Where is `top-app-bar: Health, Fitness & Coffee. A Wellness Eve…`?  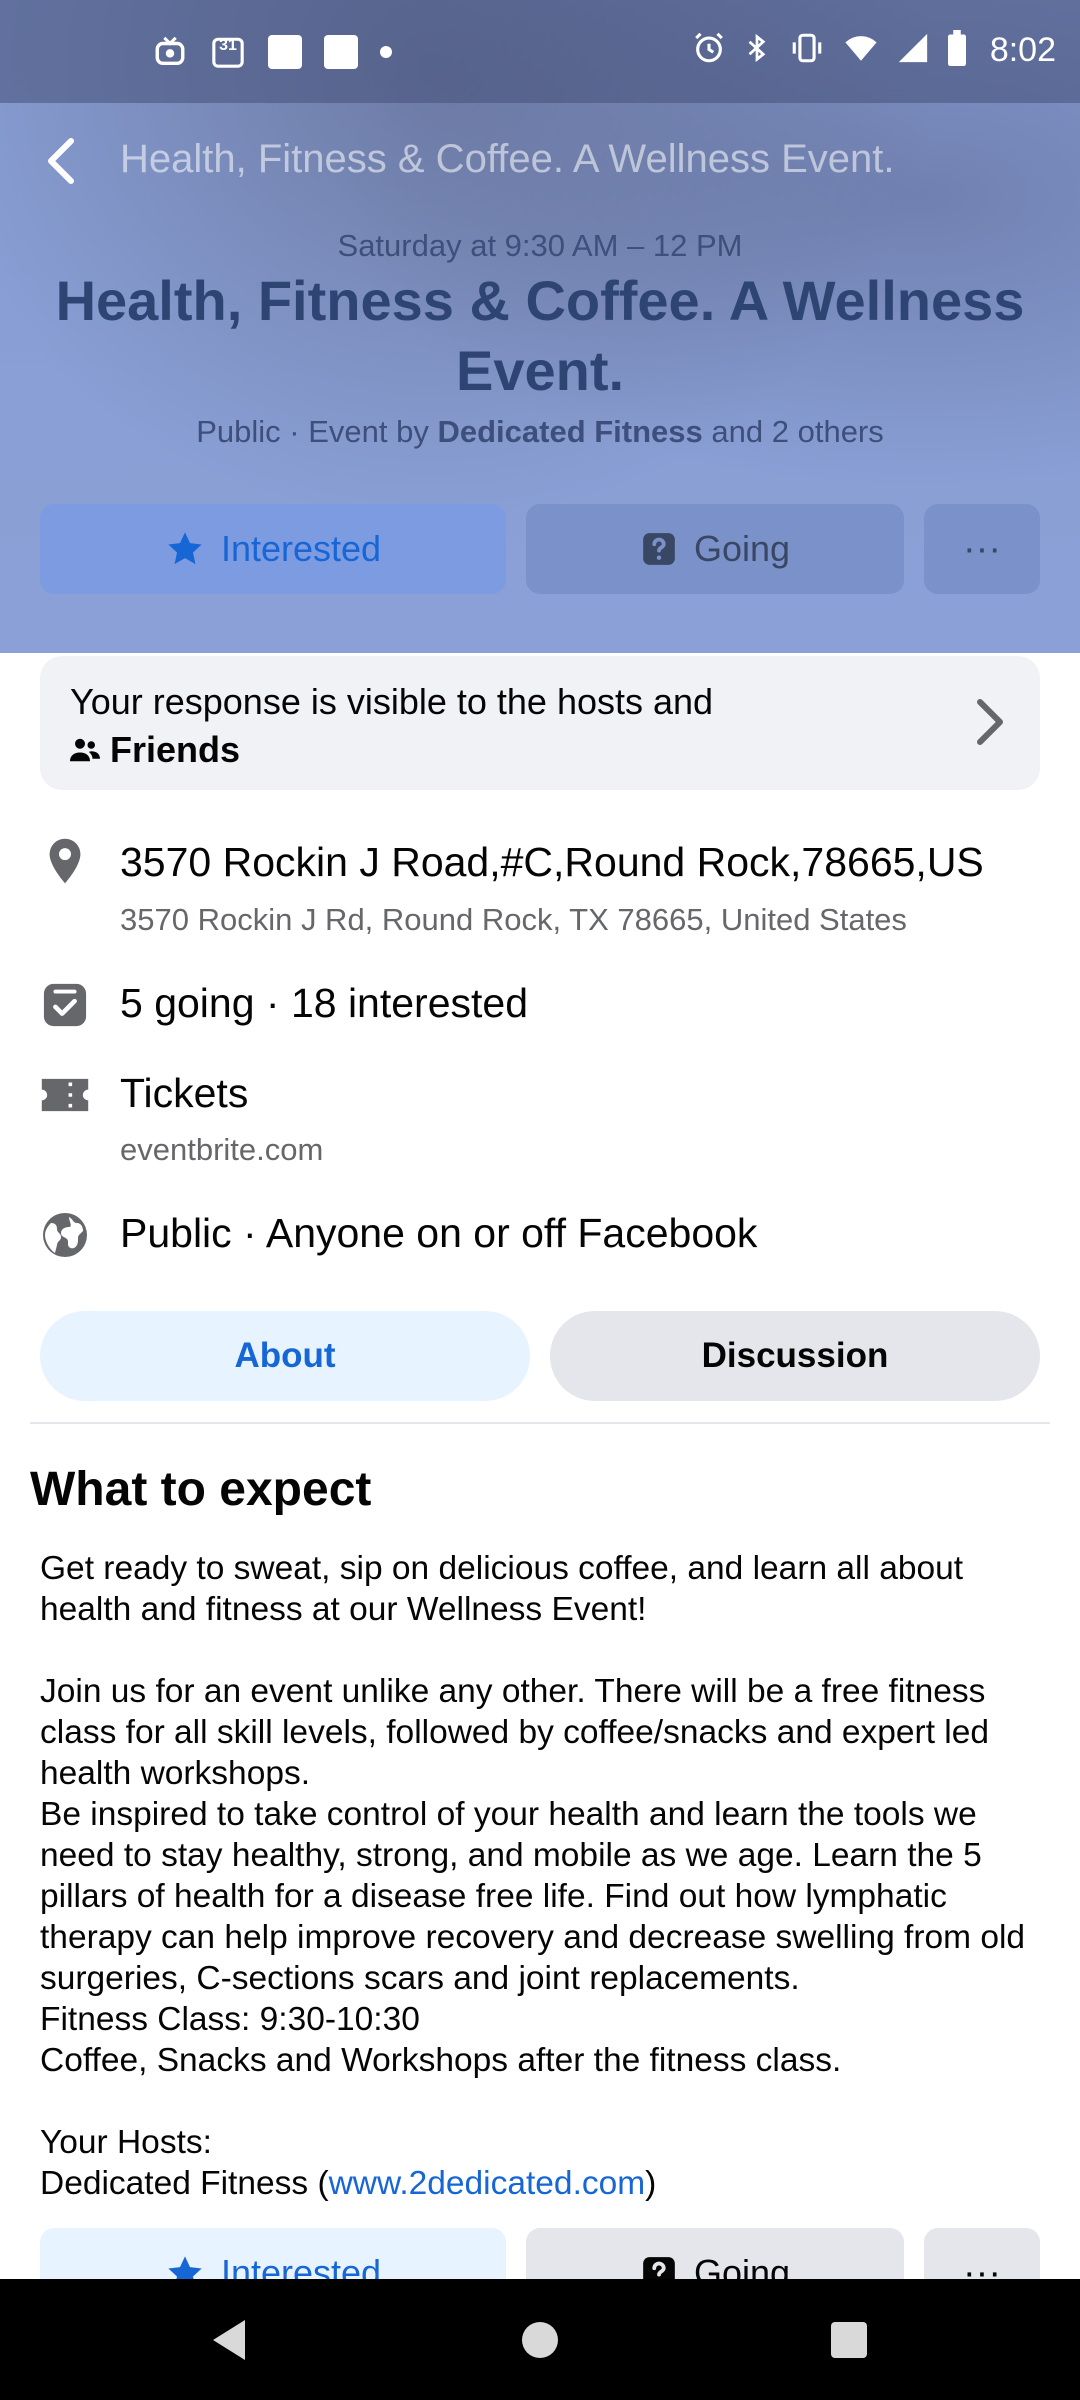
top-app-bar: Health, Fitness & Coffee. A Wellness Eve… is located at coordinates (540, 158).